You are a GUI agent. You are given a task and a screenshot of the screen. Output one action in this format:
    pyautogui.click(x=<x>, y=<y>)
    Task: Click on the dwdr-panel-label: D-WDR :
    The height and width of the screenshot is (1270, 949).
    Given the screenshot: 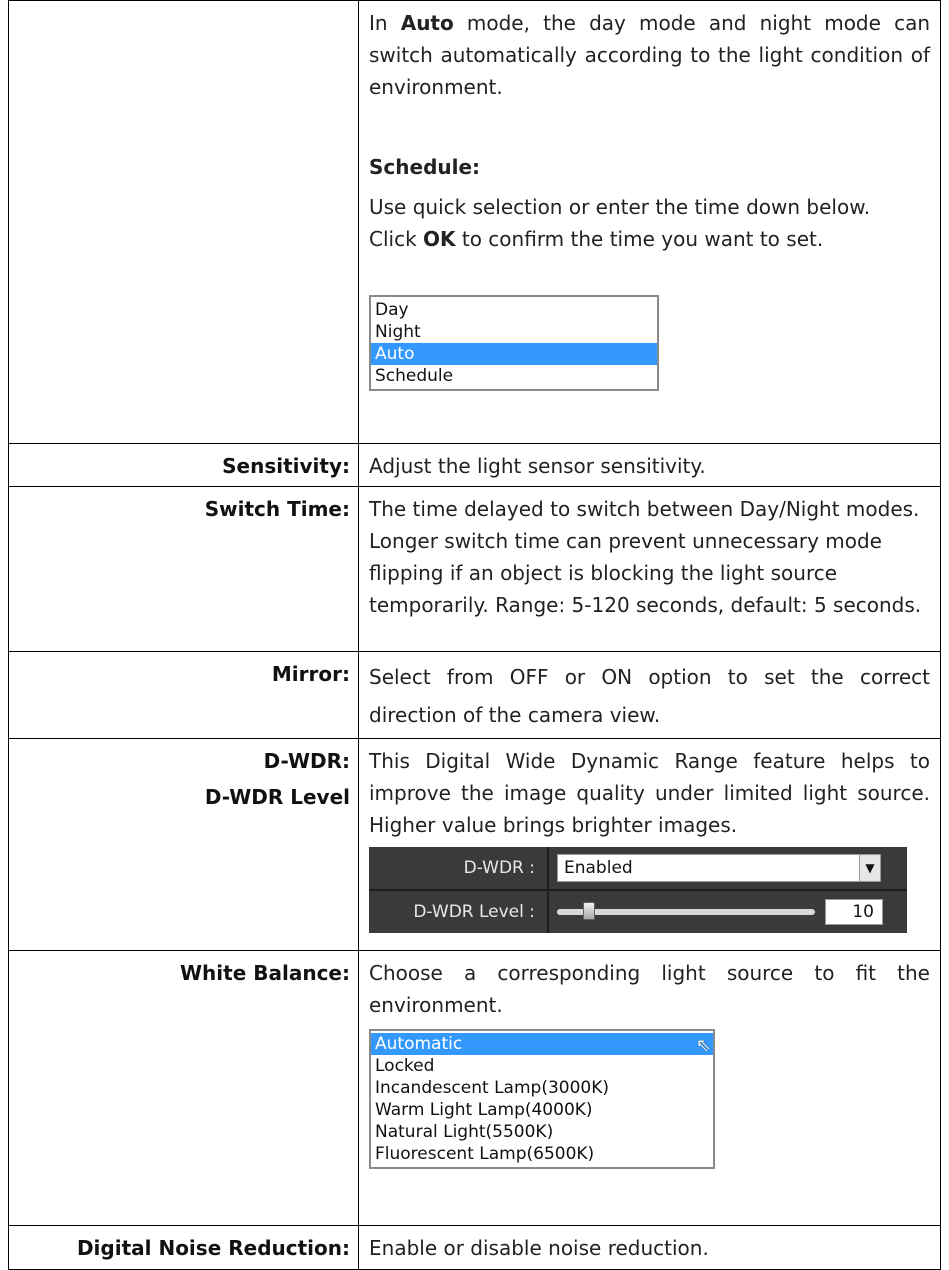 What is the action you would take?
    pyautogui.click(x=459, y=868)
    